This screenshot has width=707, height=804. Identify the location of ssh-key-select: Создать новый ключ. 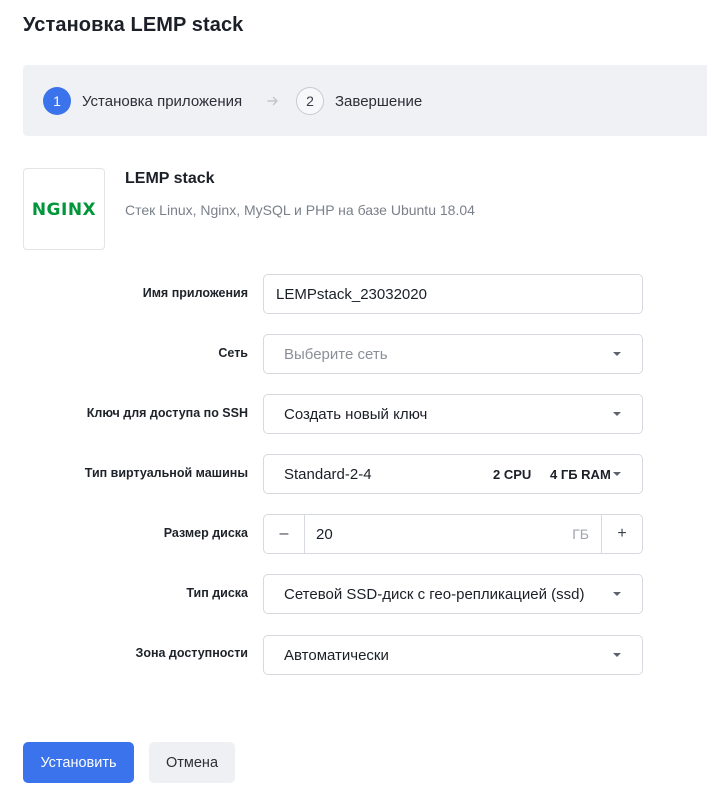
(453, 414).